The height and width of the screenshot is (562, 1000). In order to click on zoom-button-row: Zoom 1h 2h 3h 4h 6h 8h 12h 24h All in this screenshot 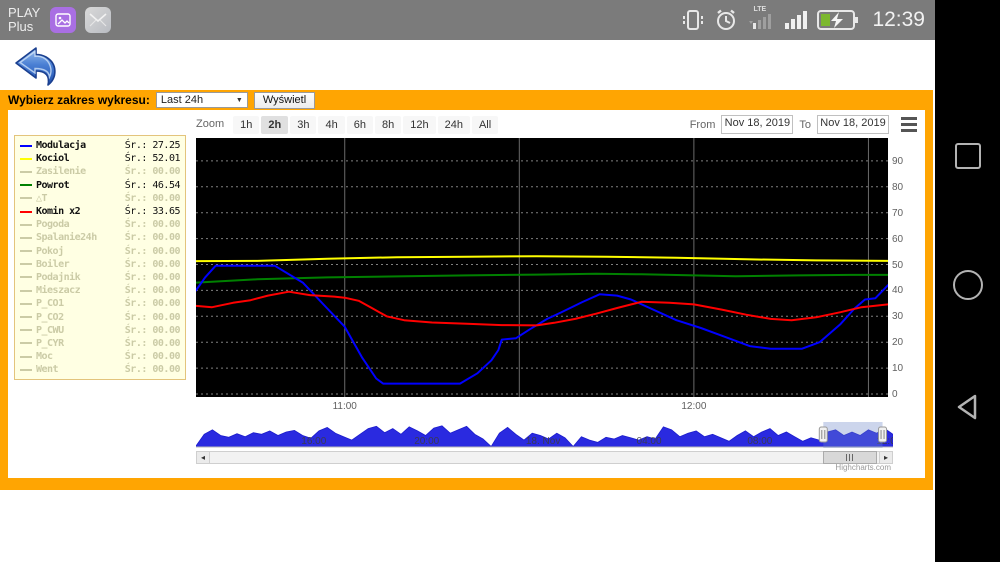, I will do `click(348, 124)`.